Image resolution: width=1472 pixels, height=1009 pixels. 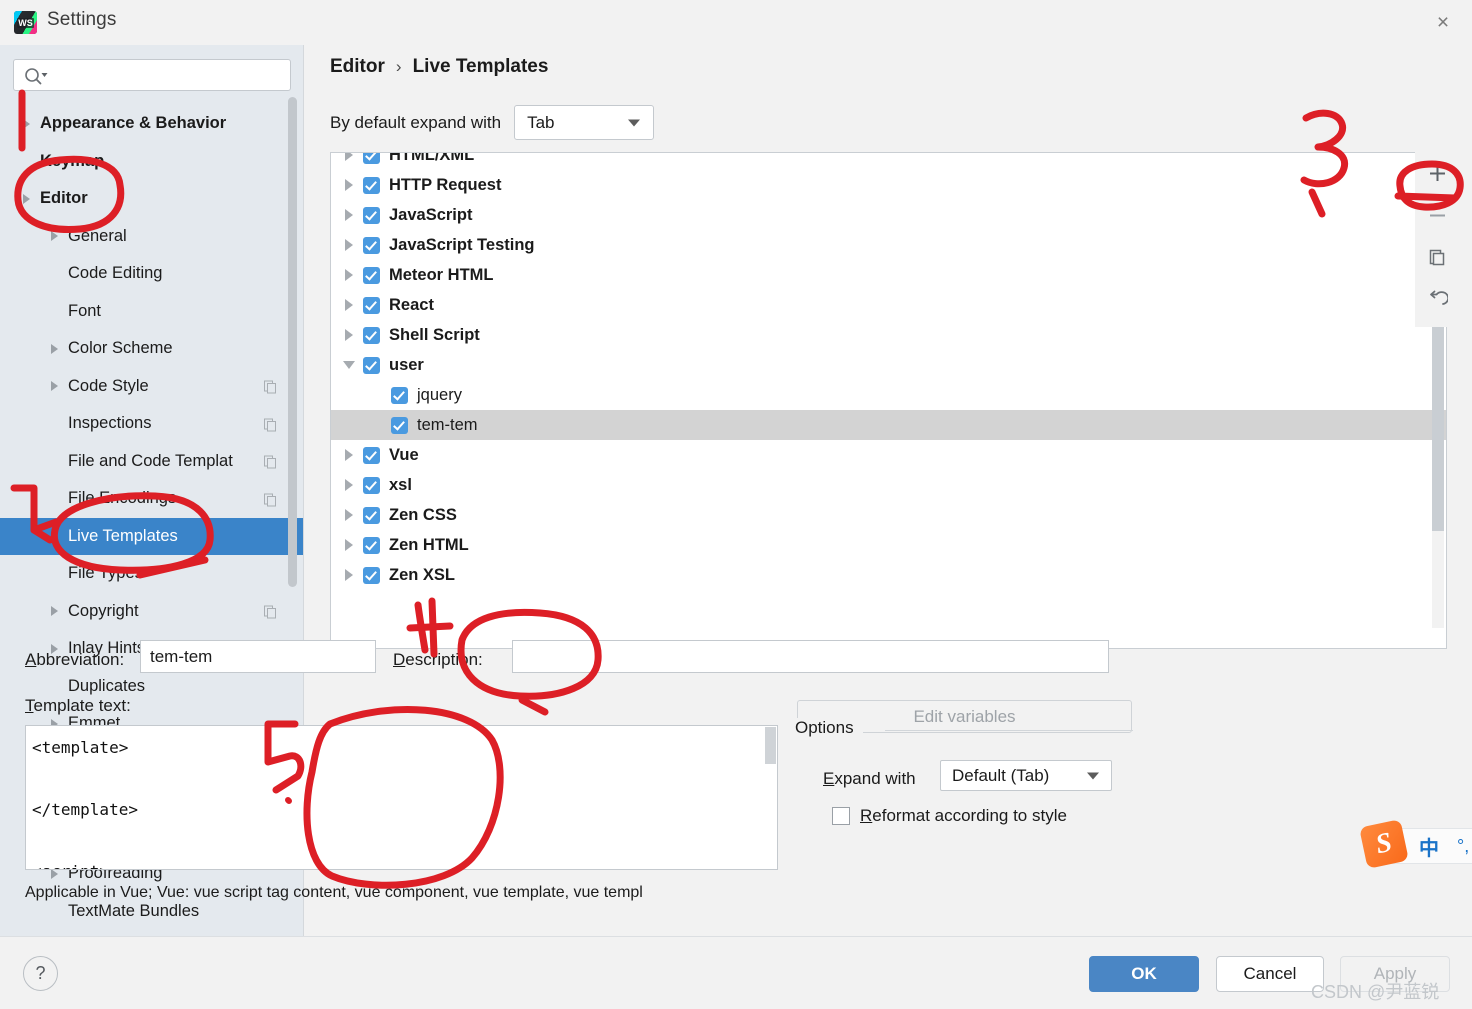 I want to click on template-row-zen-xsl: Zen XSL, so click(x=888, y=575).